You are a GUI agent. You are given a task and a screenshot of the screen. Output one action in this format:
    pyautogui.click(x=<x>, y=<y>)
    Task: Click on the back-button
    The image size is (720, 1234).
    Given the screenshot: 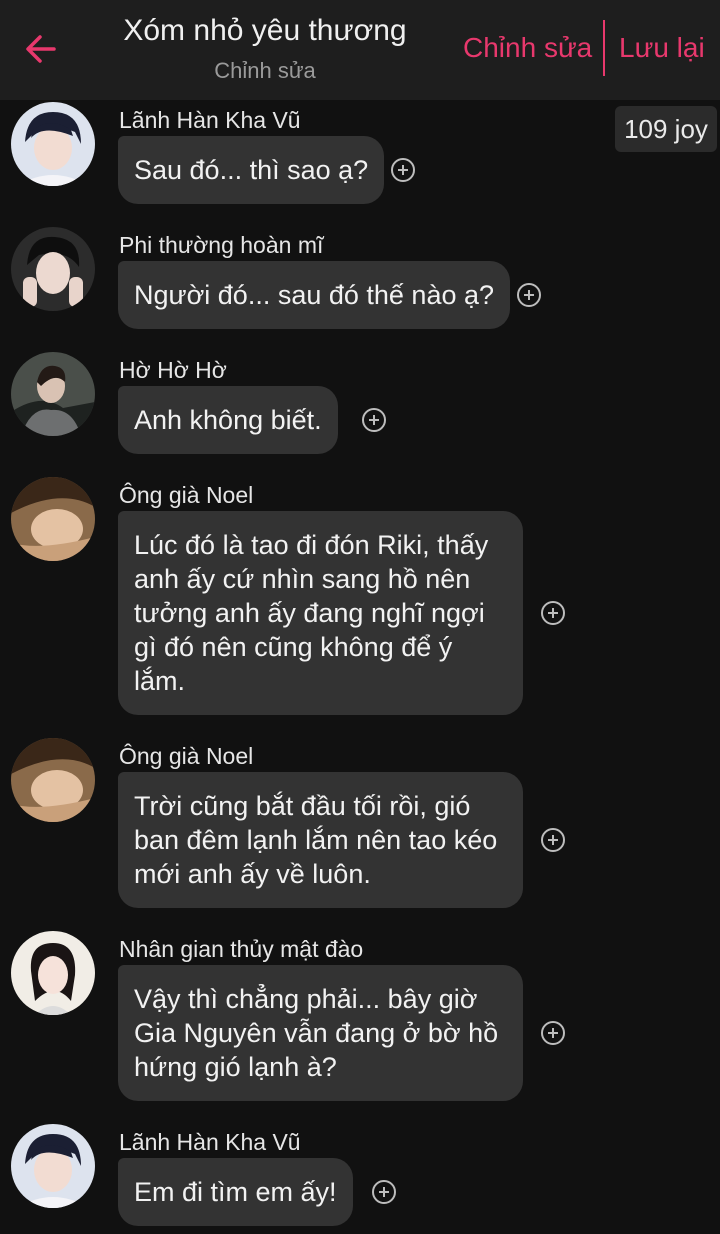 What is the action you would take?
    pyautogui.click(x=41, y=49)
    